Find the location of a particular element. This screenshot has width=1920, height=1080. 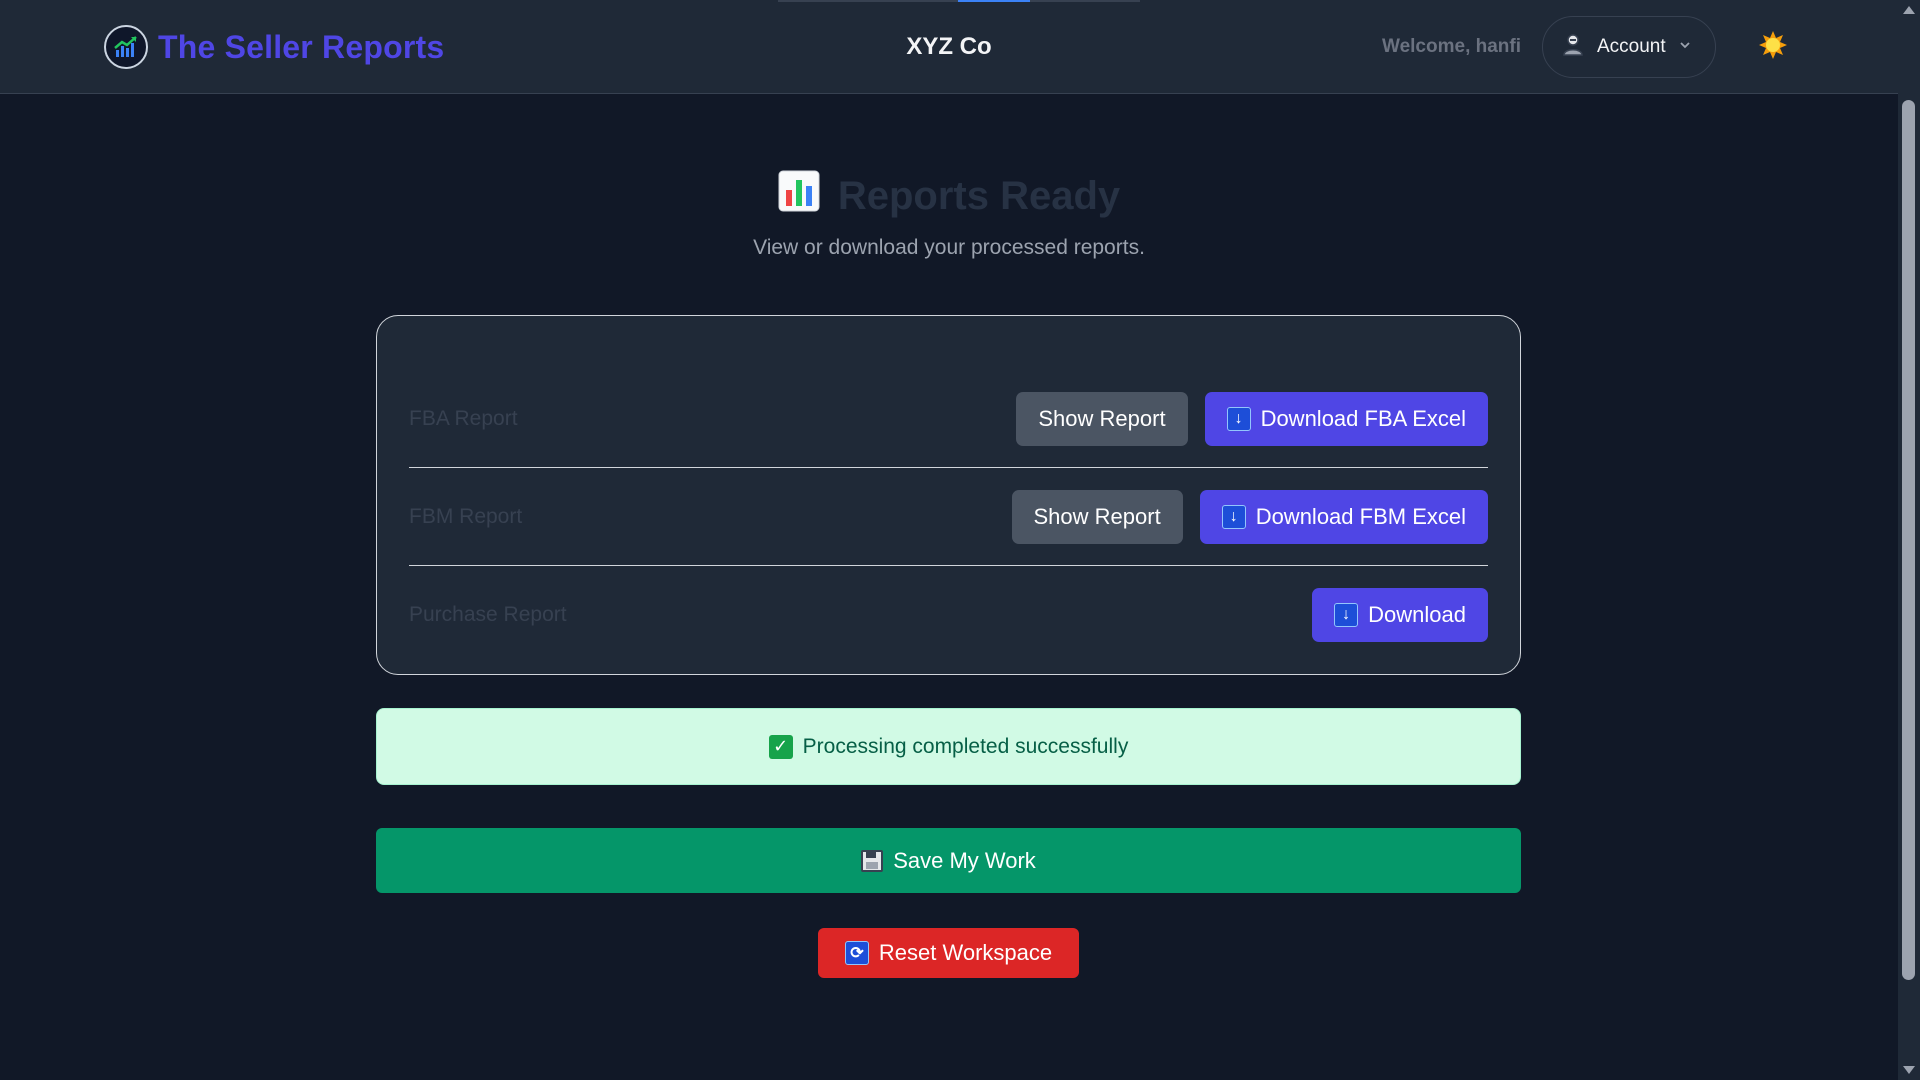

scrollbar-thumb is located at coordinates (1908, 540).